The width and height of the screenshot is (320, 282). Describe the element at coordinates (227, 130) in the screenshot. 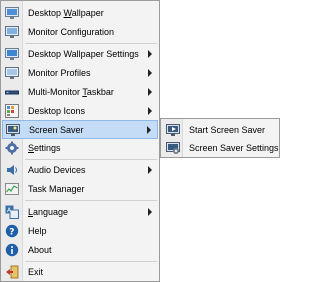

I see `submenu-item-label: Start Screen Saver` at that location.